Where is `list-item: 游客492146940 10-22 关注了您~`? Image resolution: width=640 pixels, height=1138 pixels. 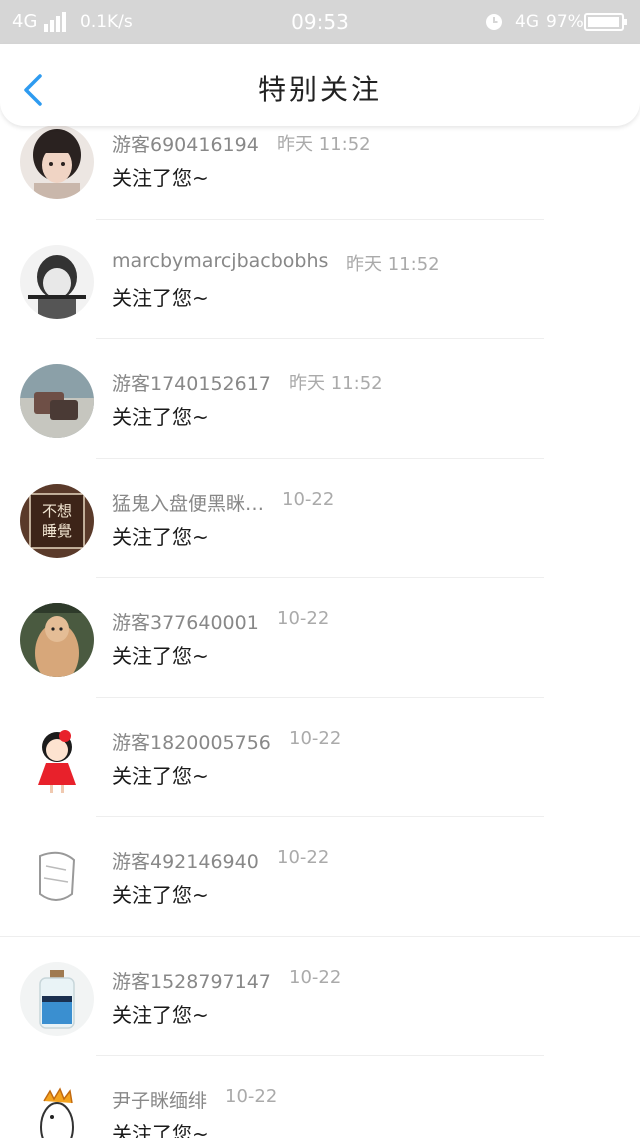 list-item: 游客492146940 10-22 关注了您~ is located at coordinates (320, 877).